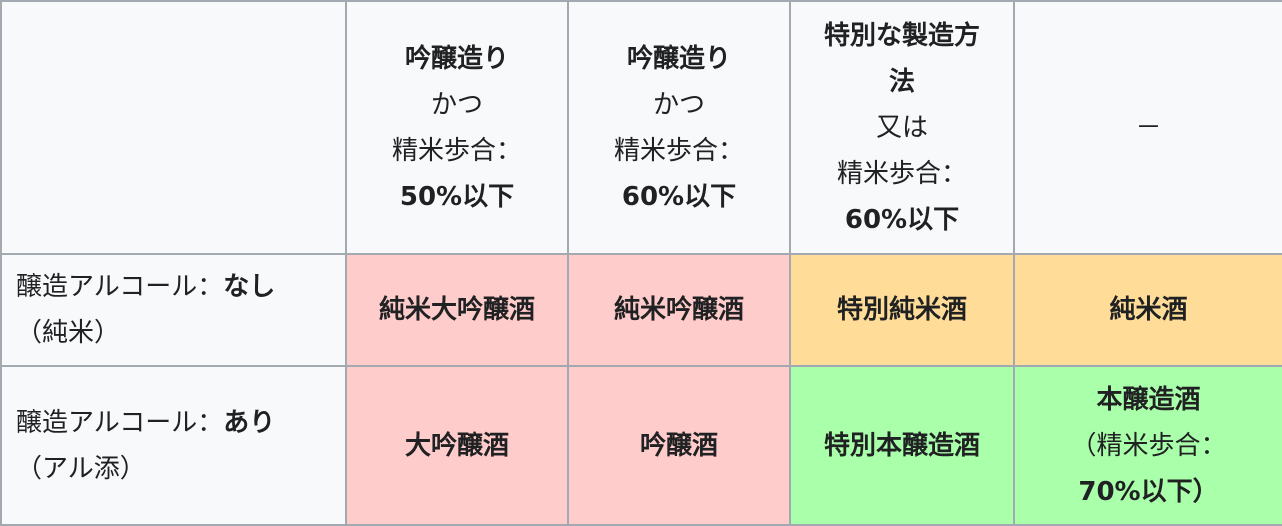  I want to click on row-header-junmai: 醸造アルコール：なし （純米）, so click(173, 310).